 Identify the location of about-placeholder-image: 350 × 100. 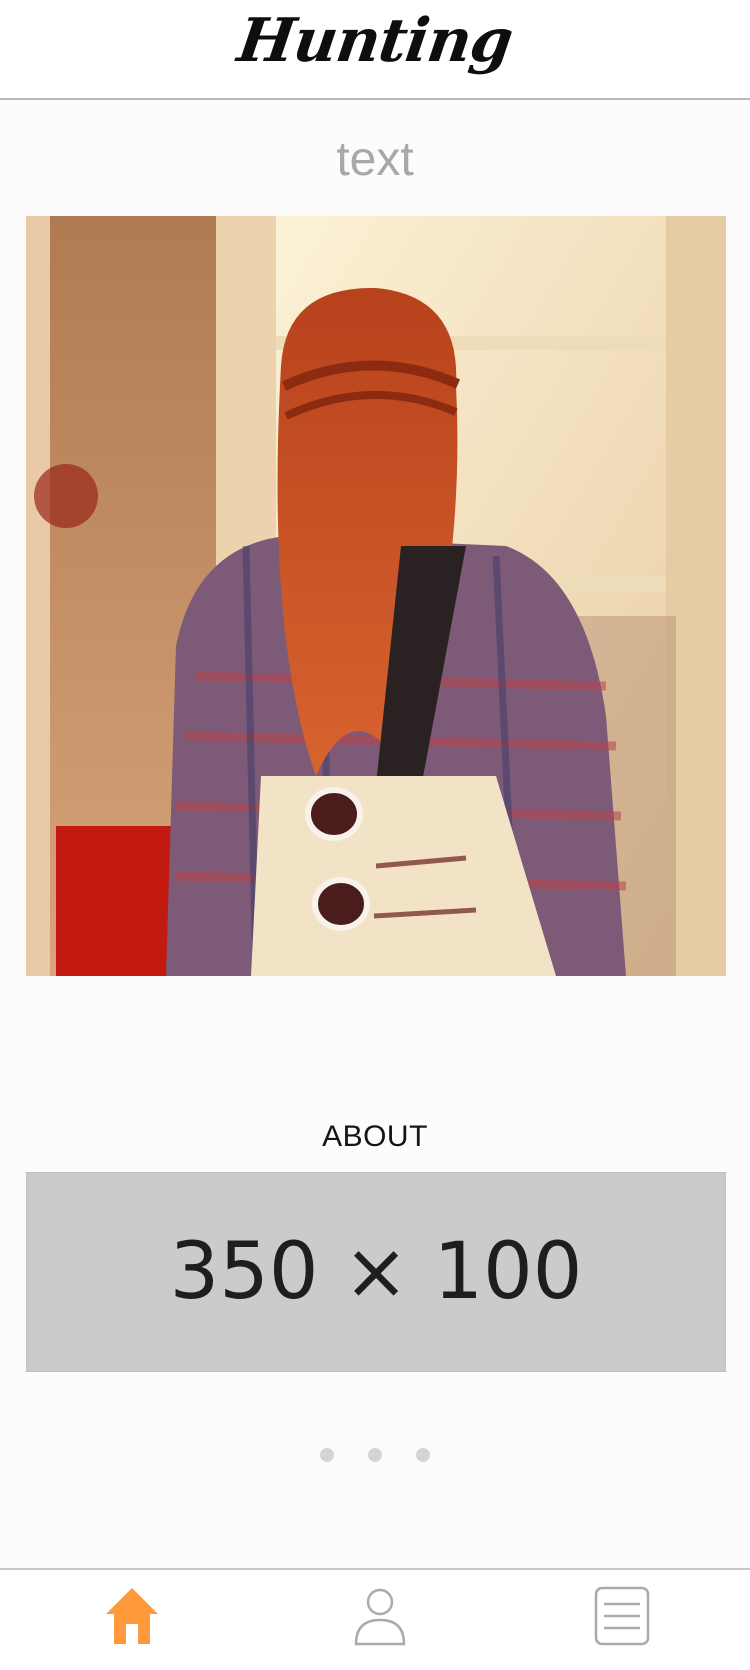
(376, 1272).